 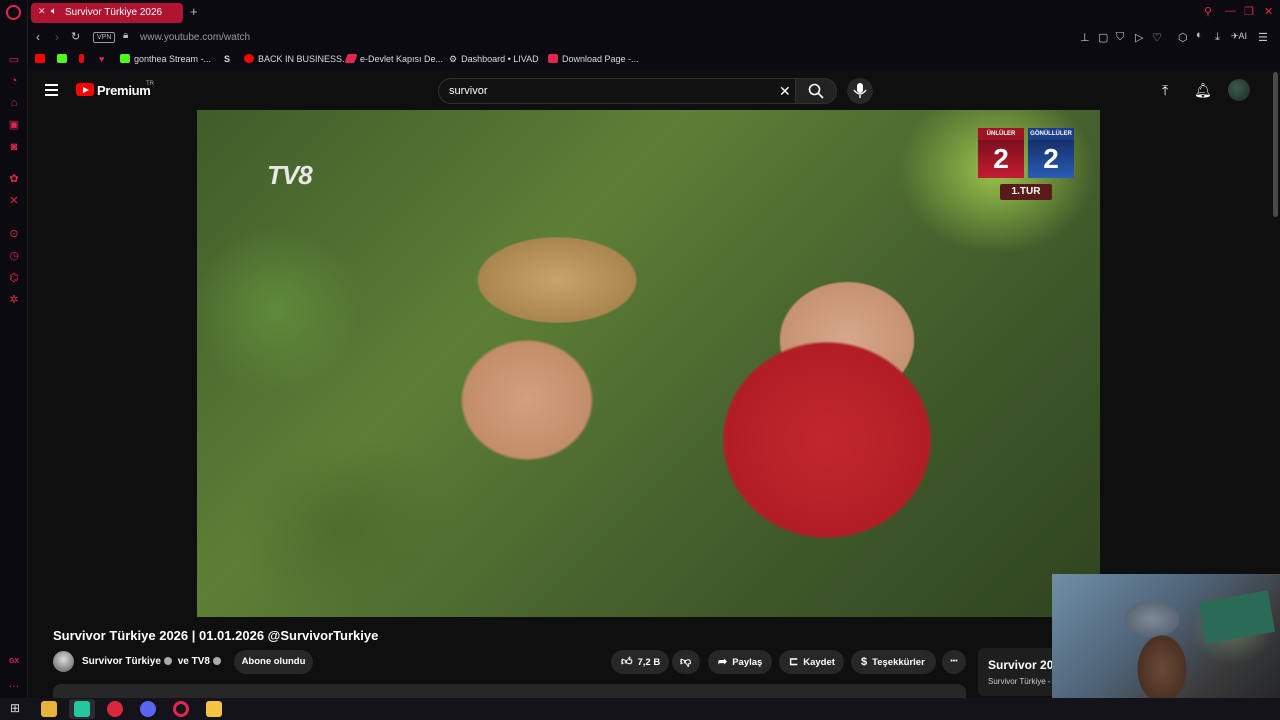 What do you see at coordinates (1001, 134) in the screenshot?
I see `score-team-left: ÜNLÜLER` at bounding box center [1001, 134].